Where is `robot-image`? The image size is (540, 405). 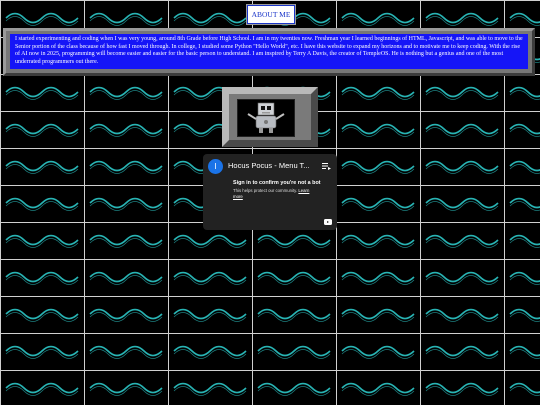
robot-image is located at coordinates (266, 117).